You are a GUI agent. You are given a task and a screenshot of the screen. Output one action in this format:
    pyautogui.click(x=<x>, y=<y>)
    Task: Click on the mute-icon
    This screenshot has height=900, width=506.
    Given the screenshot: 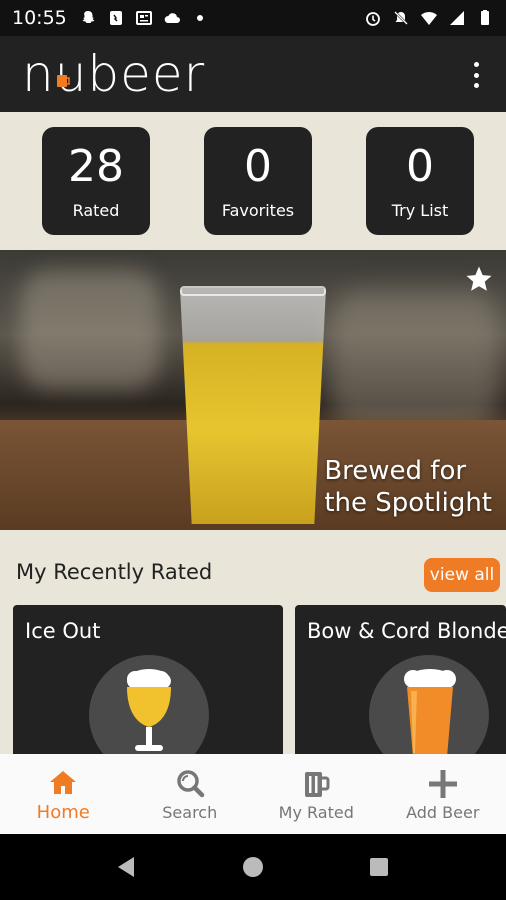 What is the action you would take?
    pyautogui.click(x=401, y=18)
    